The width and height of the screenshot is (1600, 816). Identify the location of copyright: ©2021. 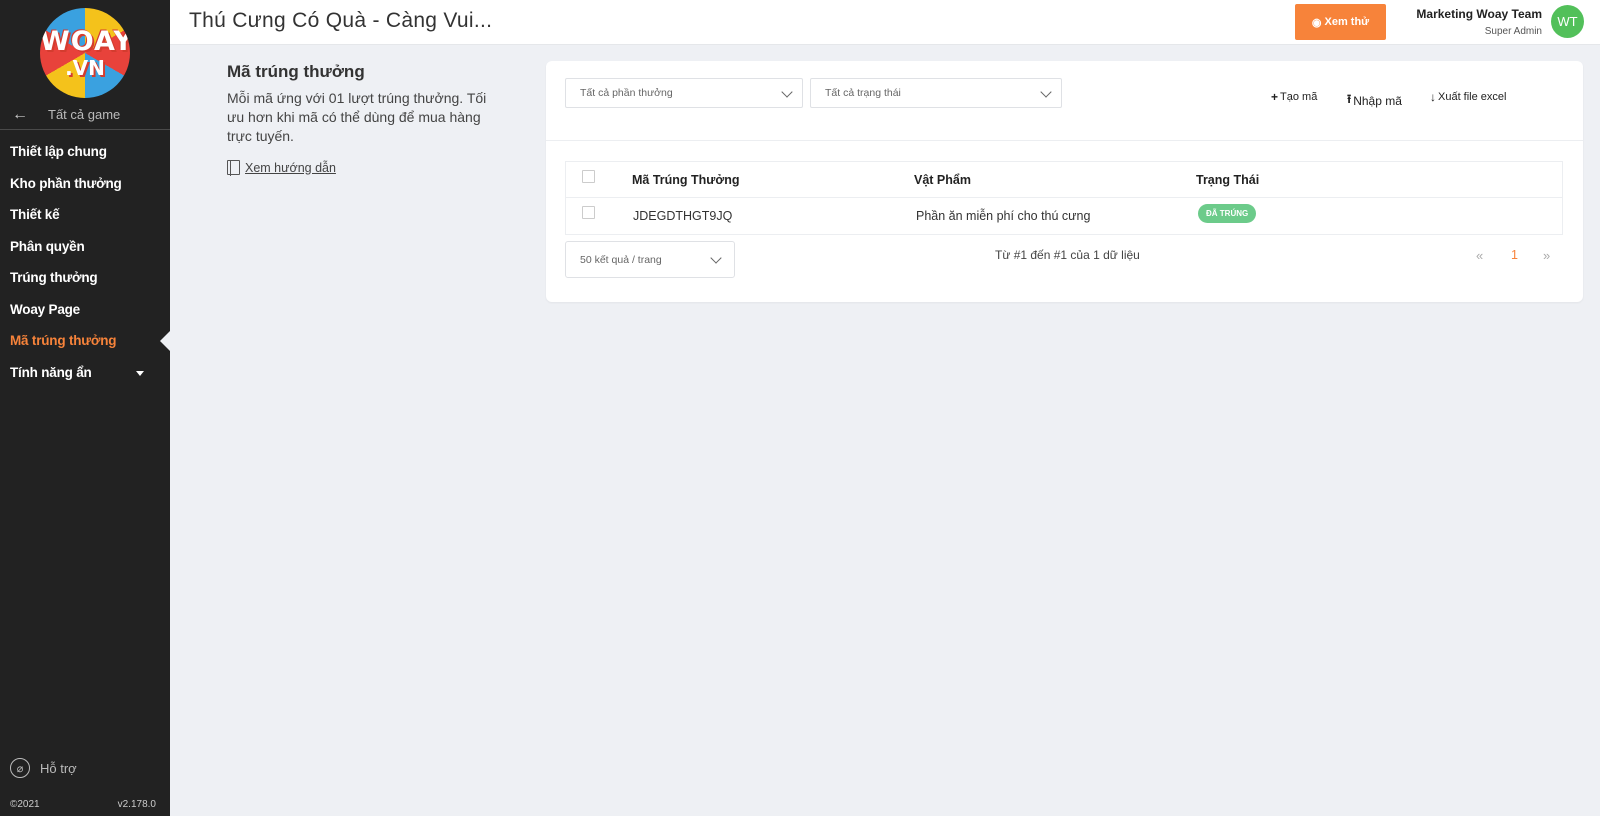
(25, 804).